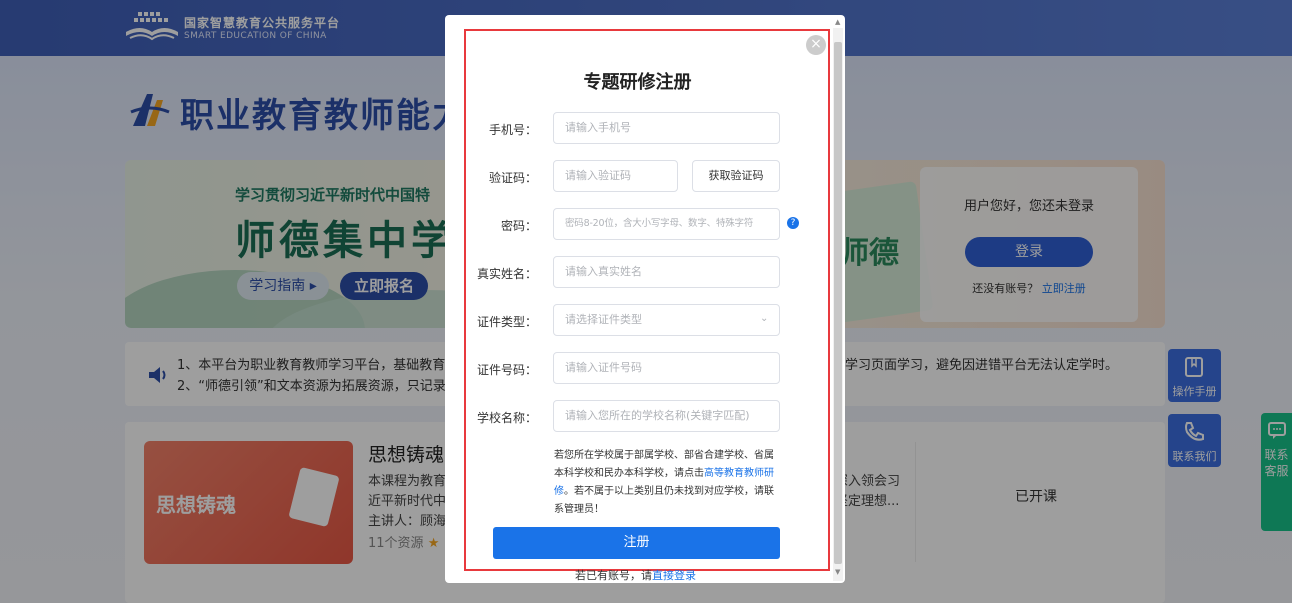  What do you see at coordinates (837, 22) in the screenshot?
I see `scroll-up-arrow-icon: ▲` at bounding box center [837, 22].